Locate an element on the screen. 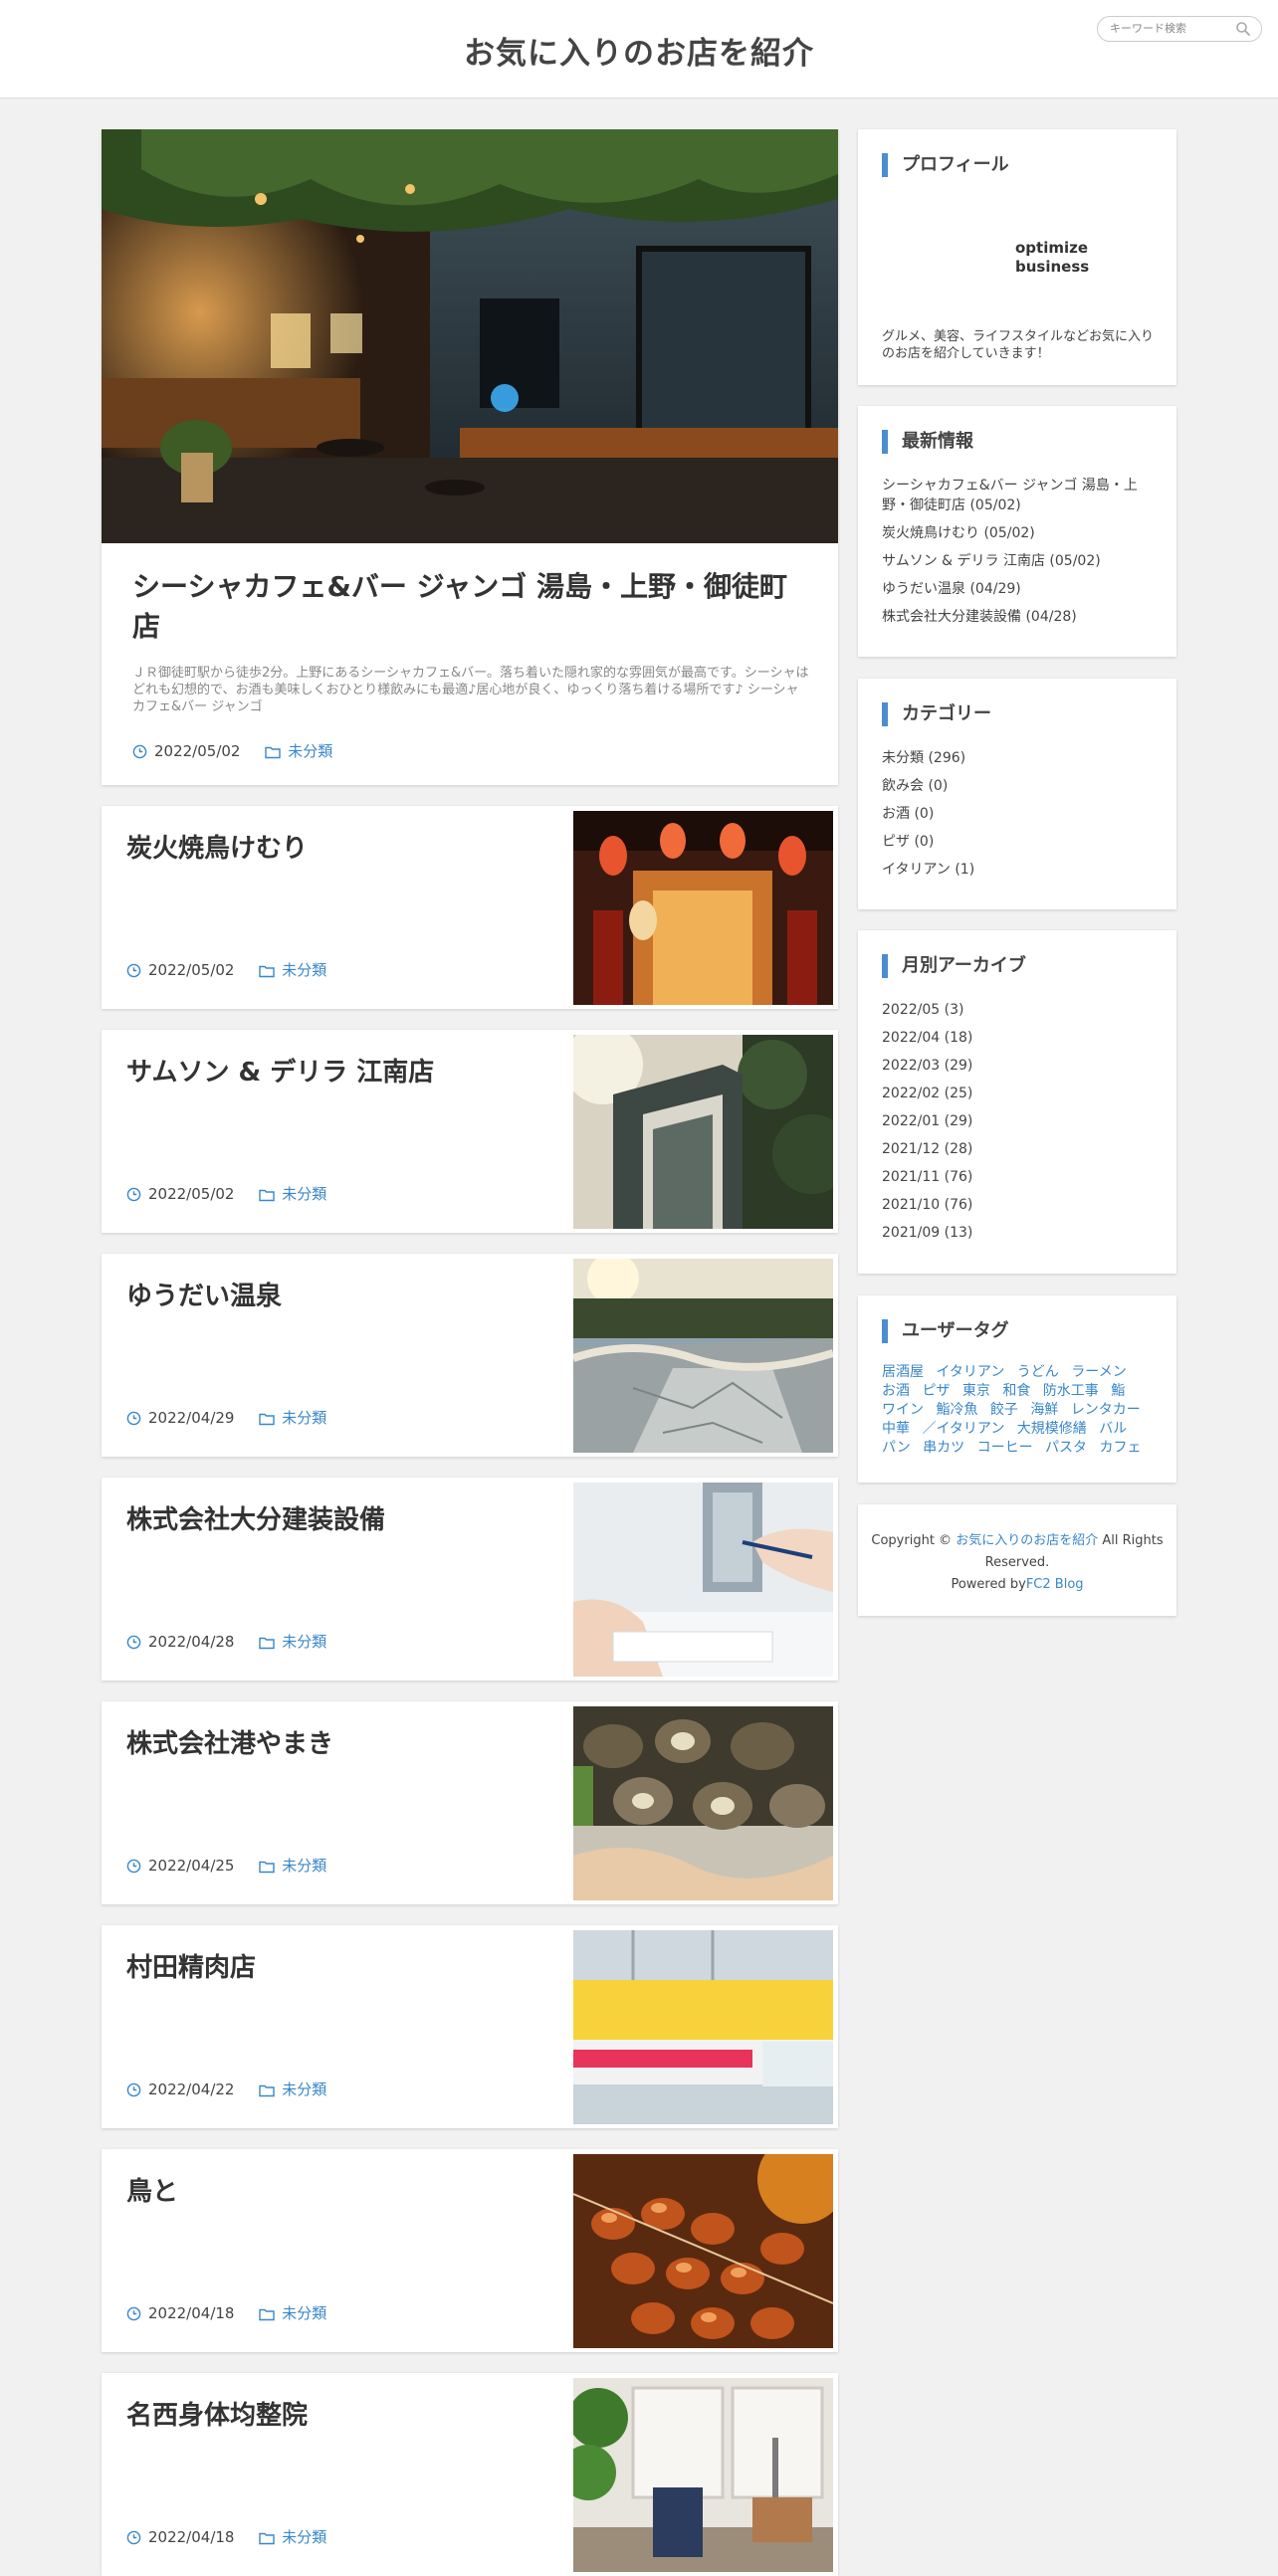  category-link: 飲み会 (0) is located at coordinates (1022, 786).